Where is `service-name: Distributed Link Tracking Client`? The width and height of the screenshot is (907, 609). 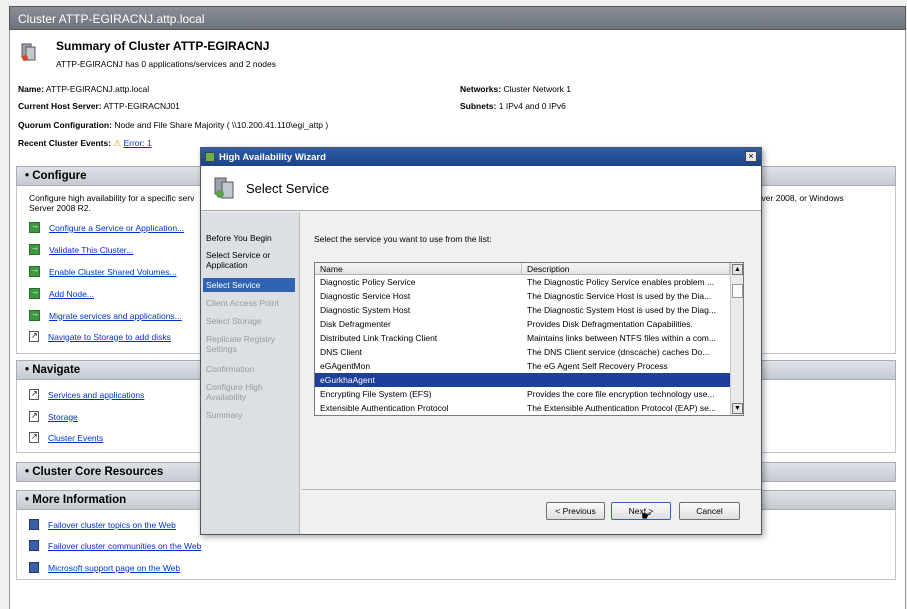
service-name: Distributed Link Tracking Client is located at coordinates (379, 338).